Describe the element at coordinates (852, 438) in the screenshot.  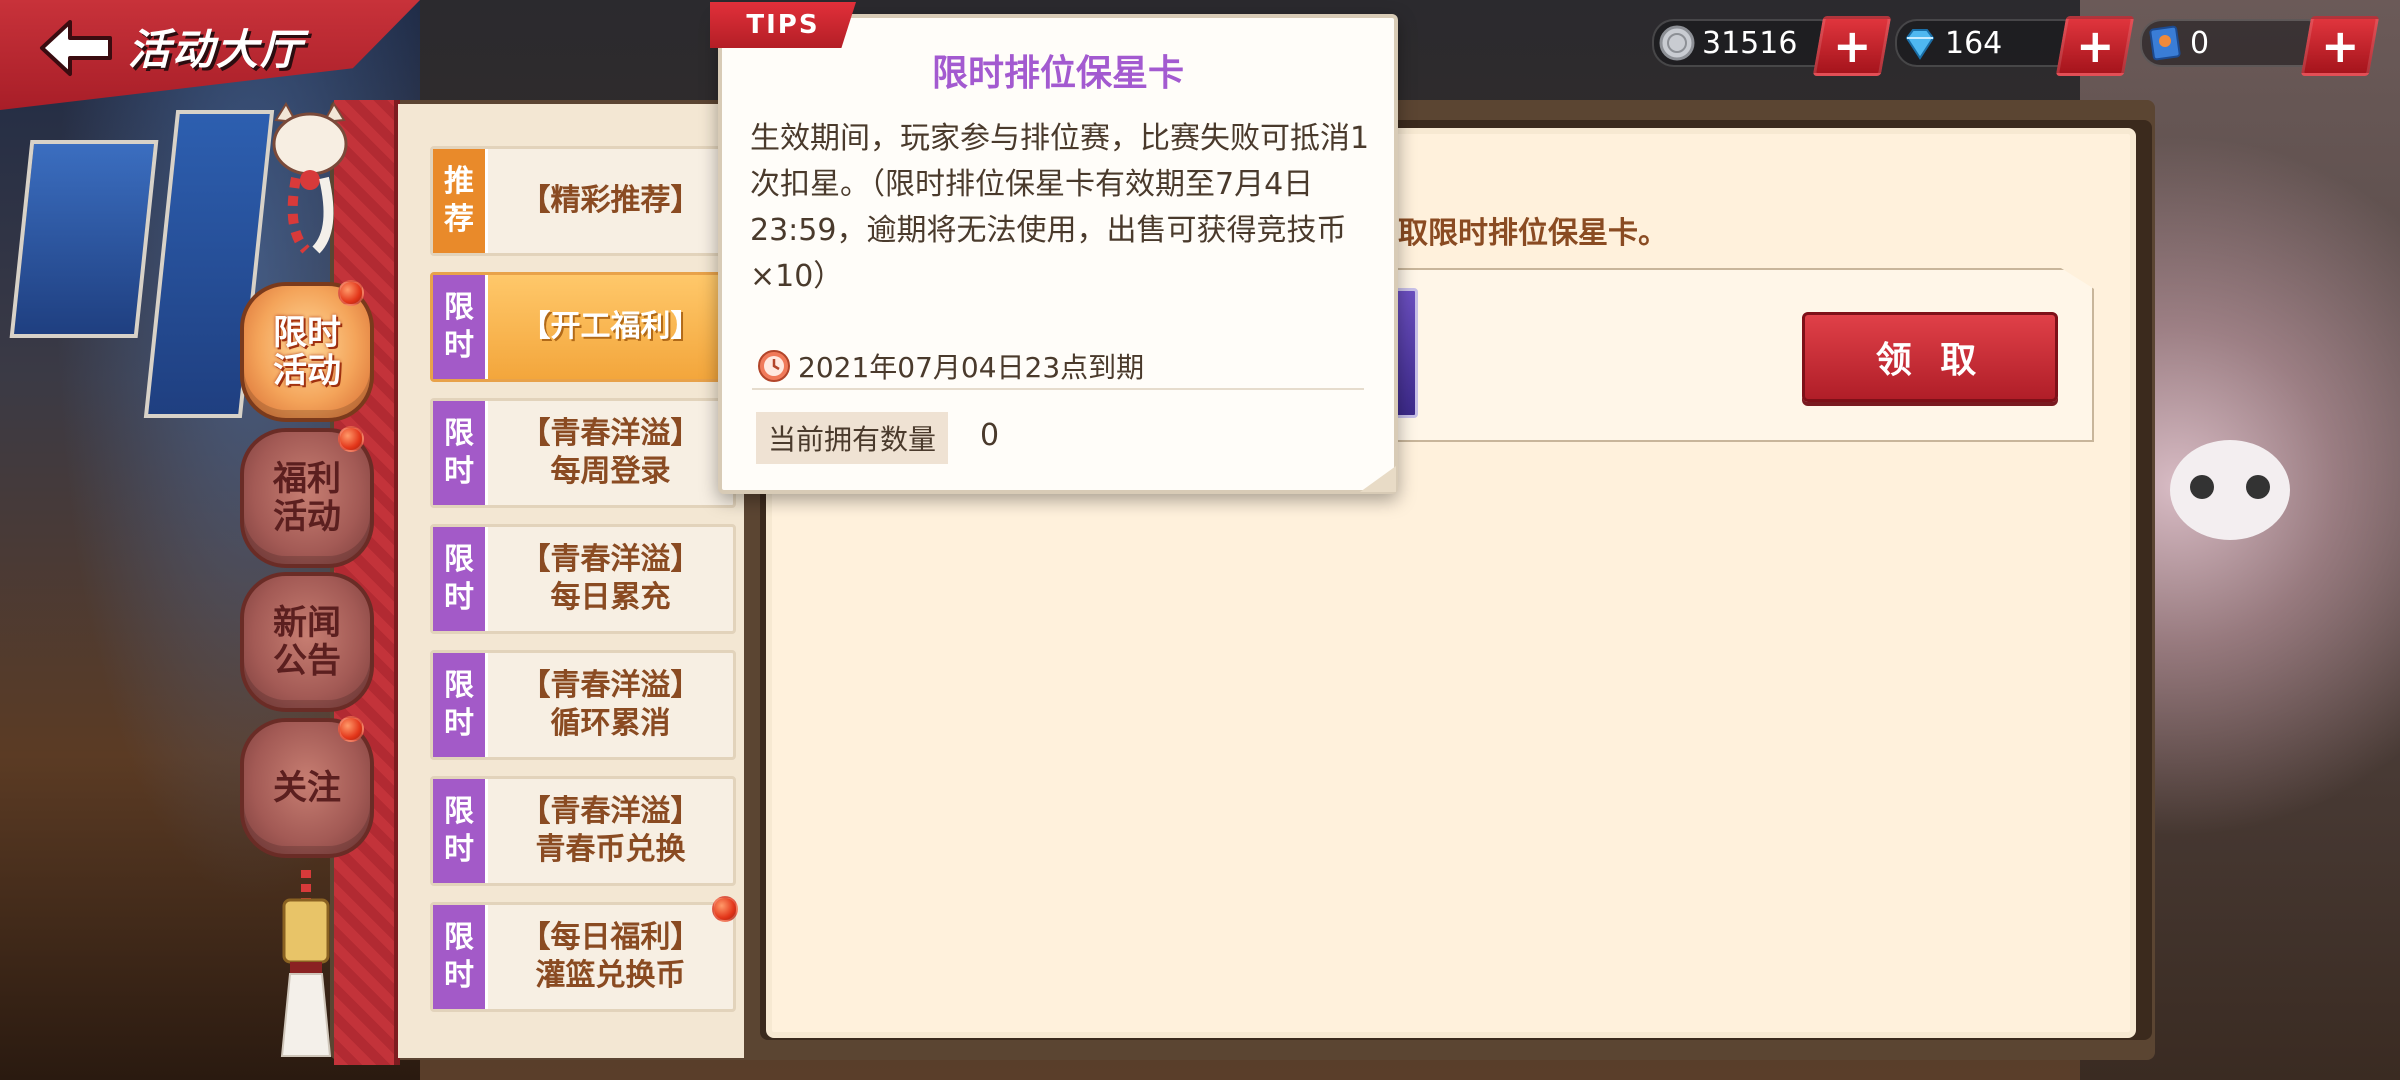
I see `tips-count-label: 当前拥有数量` at that location.